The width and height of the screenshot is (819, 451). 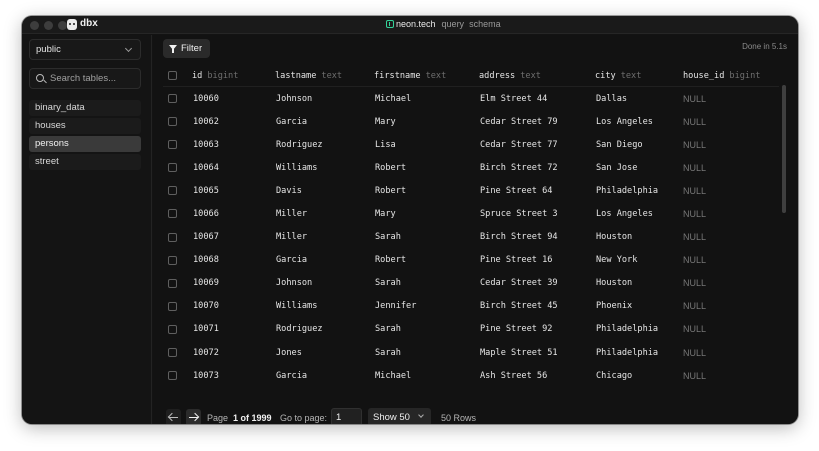 What do you see at coordinates (395, 306) in the screenshot?
I see `cell-firstname: Jennifer` at bounding box center [395, 306].